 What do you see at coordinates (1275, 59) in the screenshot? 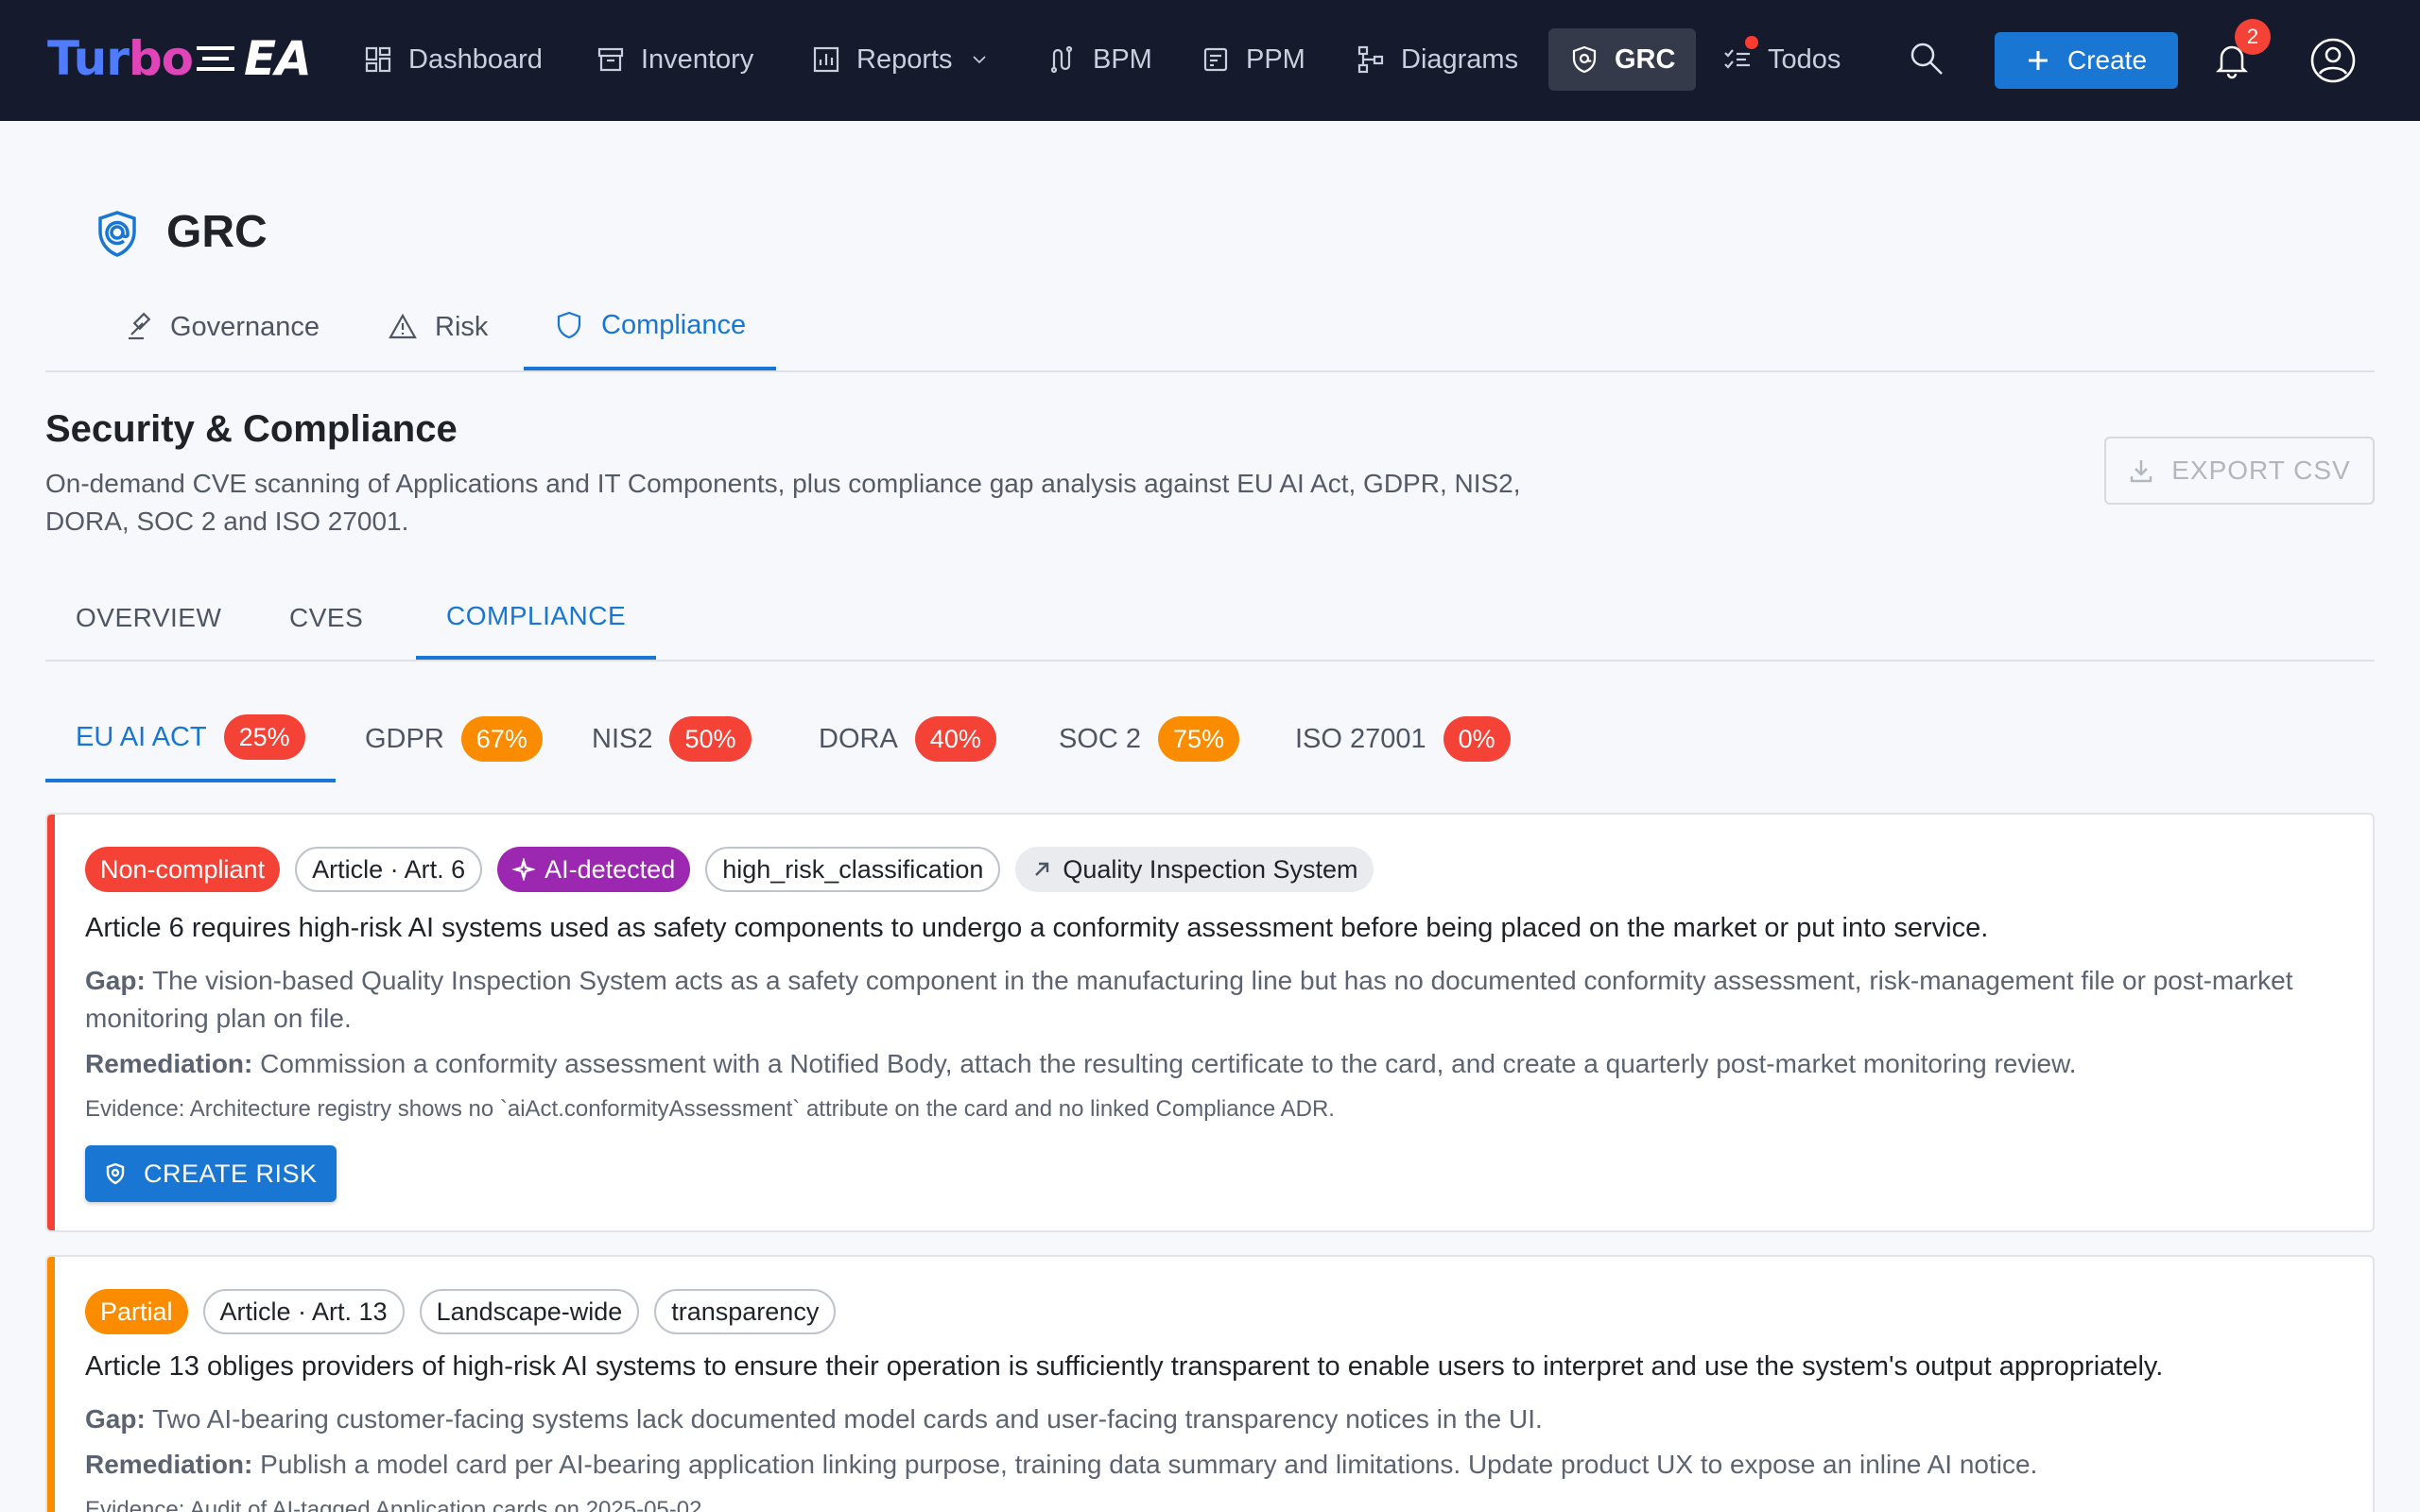
I see `nav-item-label: PPM` at bounding box center [1275, 59].